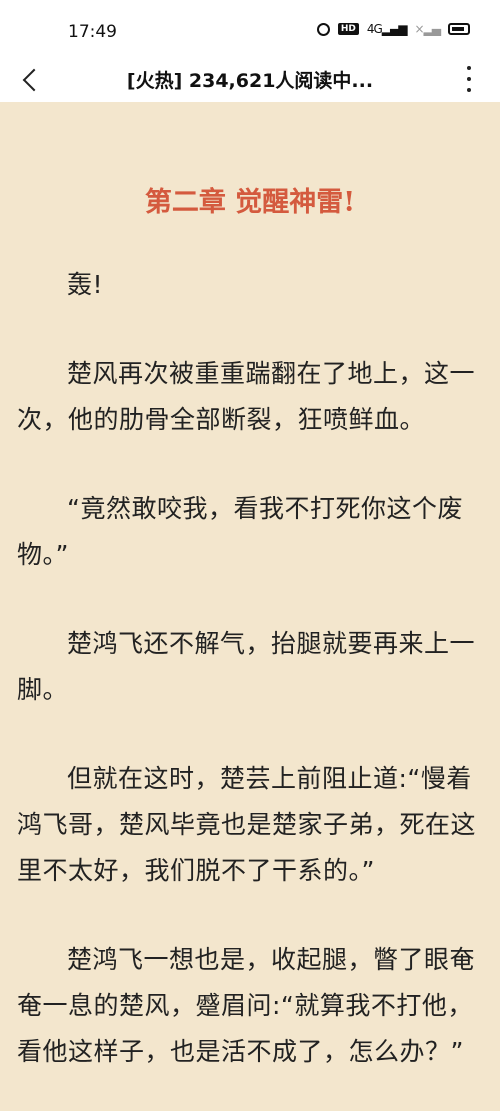 This screenshot has height=1111, width=500. What do you see at coordinates (85, 284) in the screenshot?
I see `paragraph: 轰!` at bounding box center [85, 284].